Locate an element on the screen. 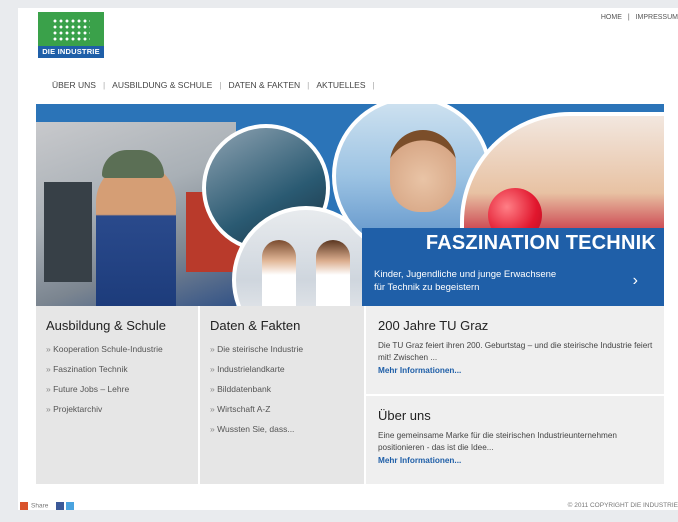 This screenshot has width=678, height=522. top-links: HOME | IMPRESSUM is located at coordinates (637, 17).